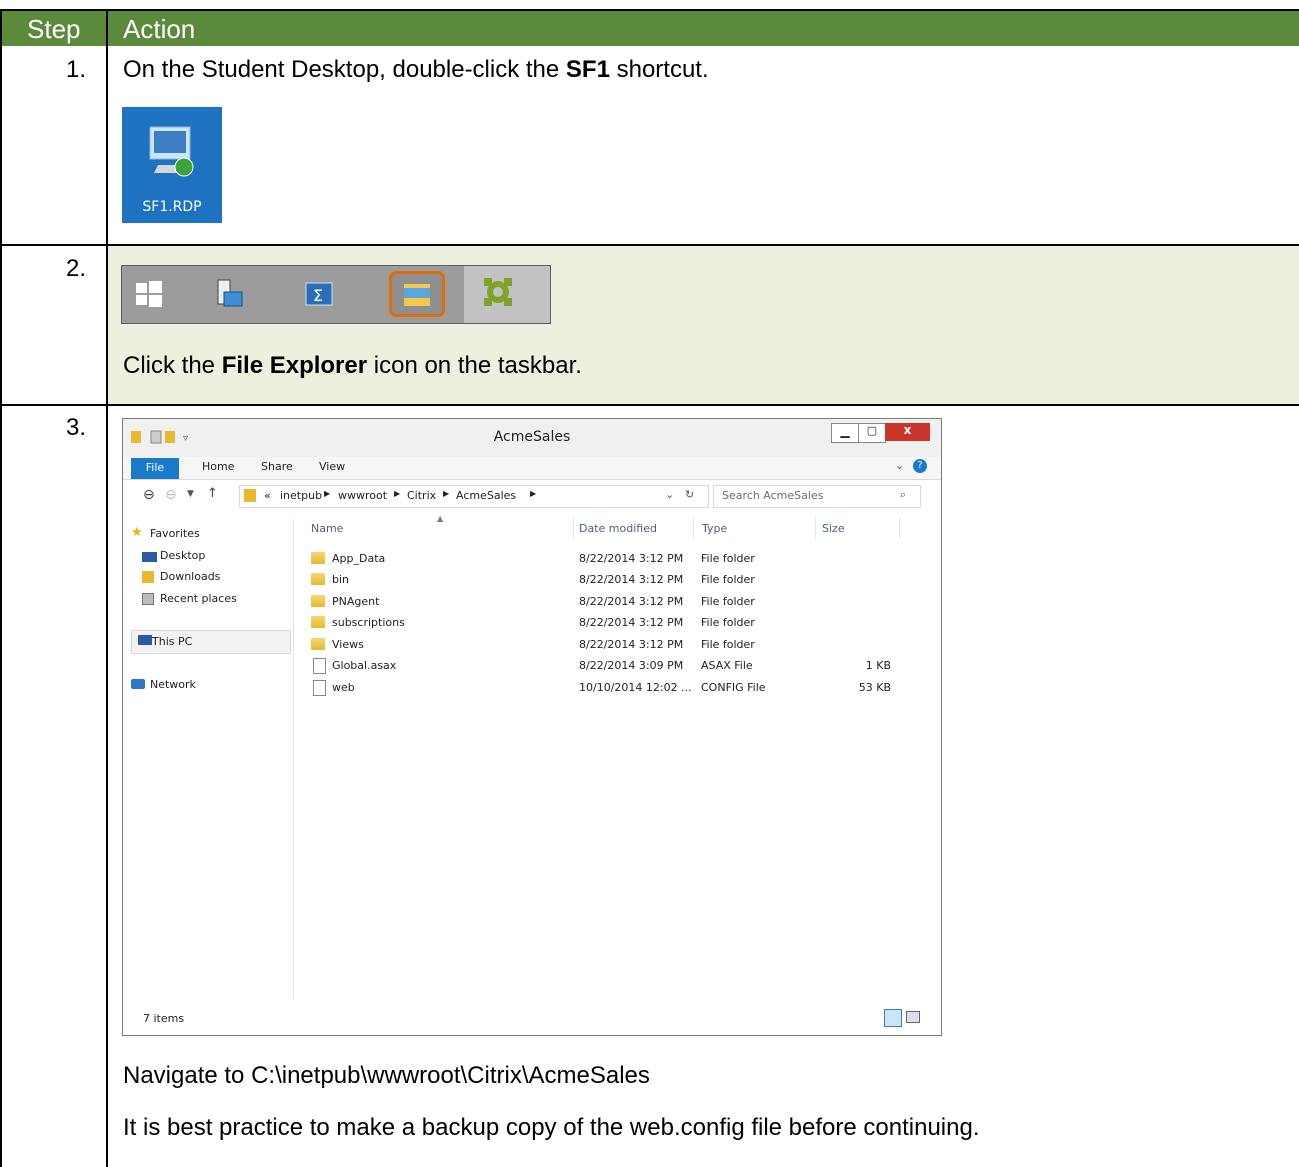 Image resolution: width=1299 pixels, height=1167 pixels. Describe the element at coordinates (149, 495) in the screenshot. I see `back-icon: ⊖` at that location.